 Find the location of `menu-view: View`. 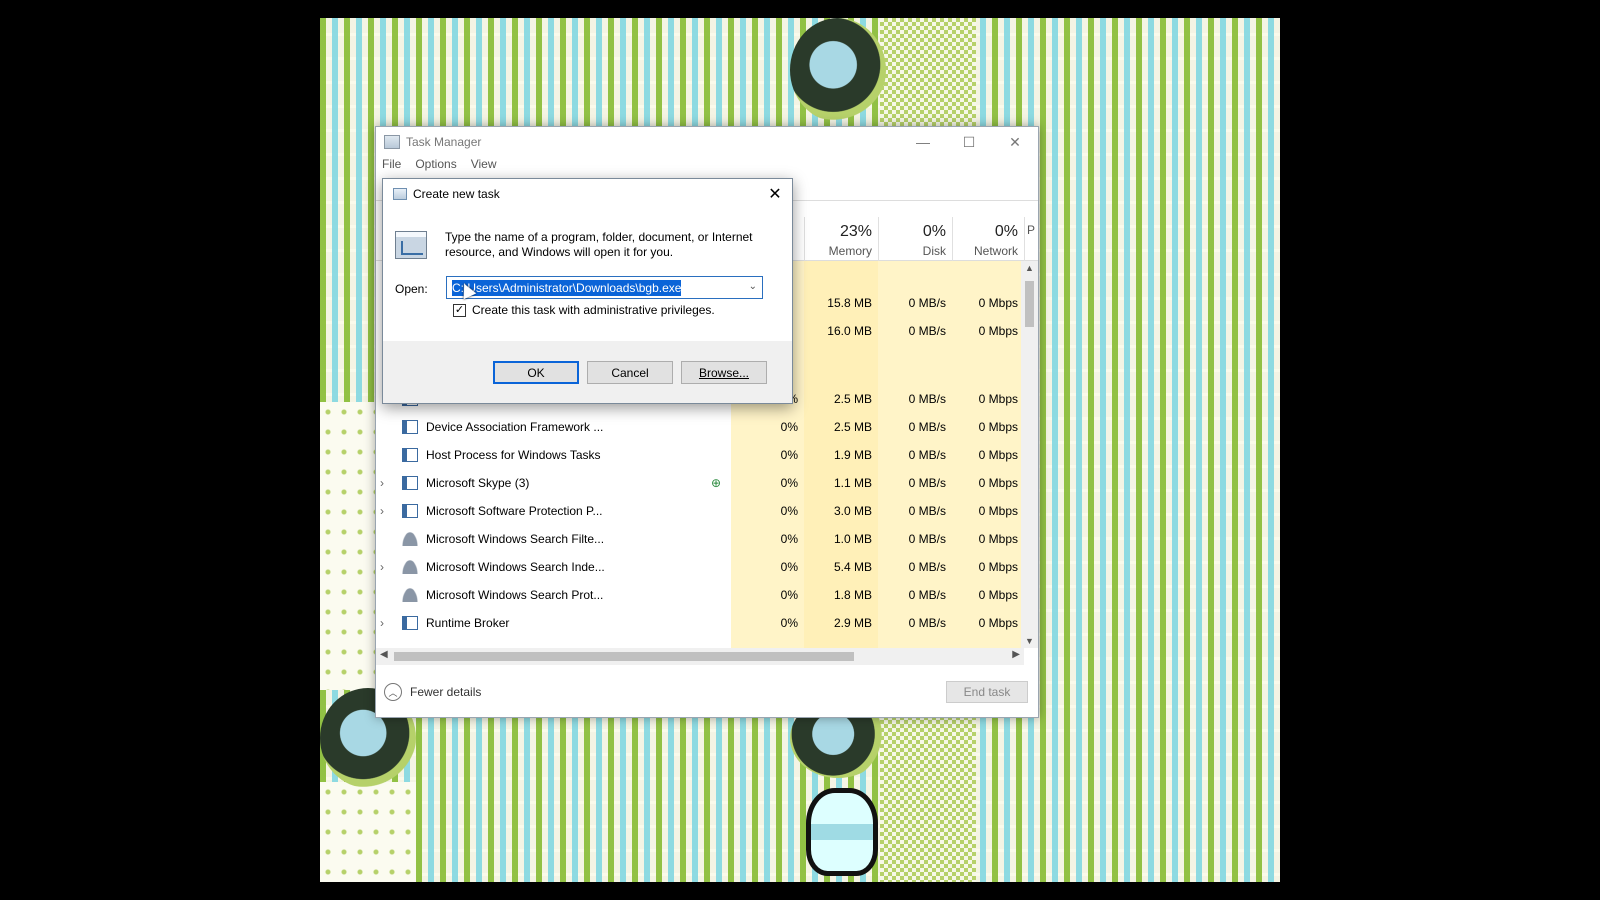

menu-view: View is located at coordinates (484, 167).